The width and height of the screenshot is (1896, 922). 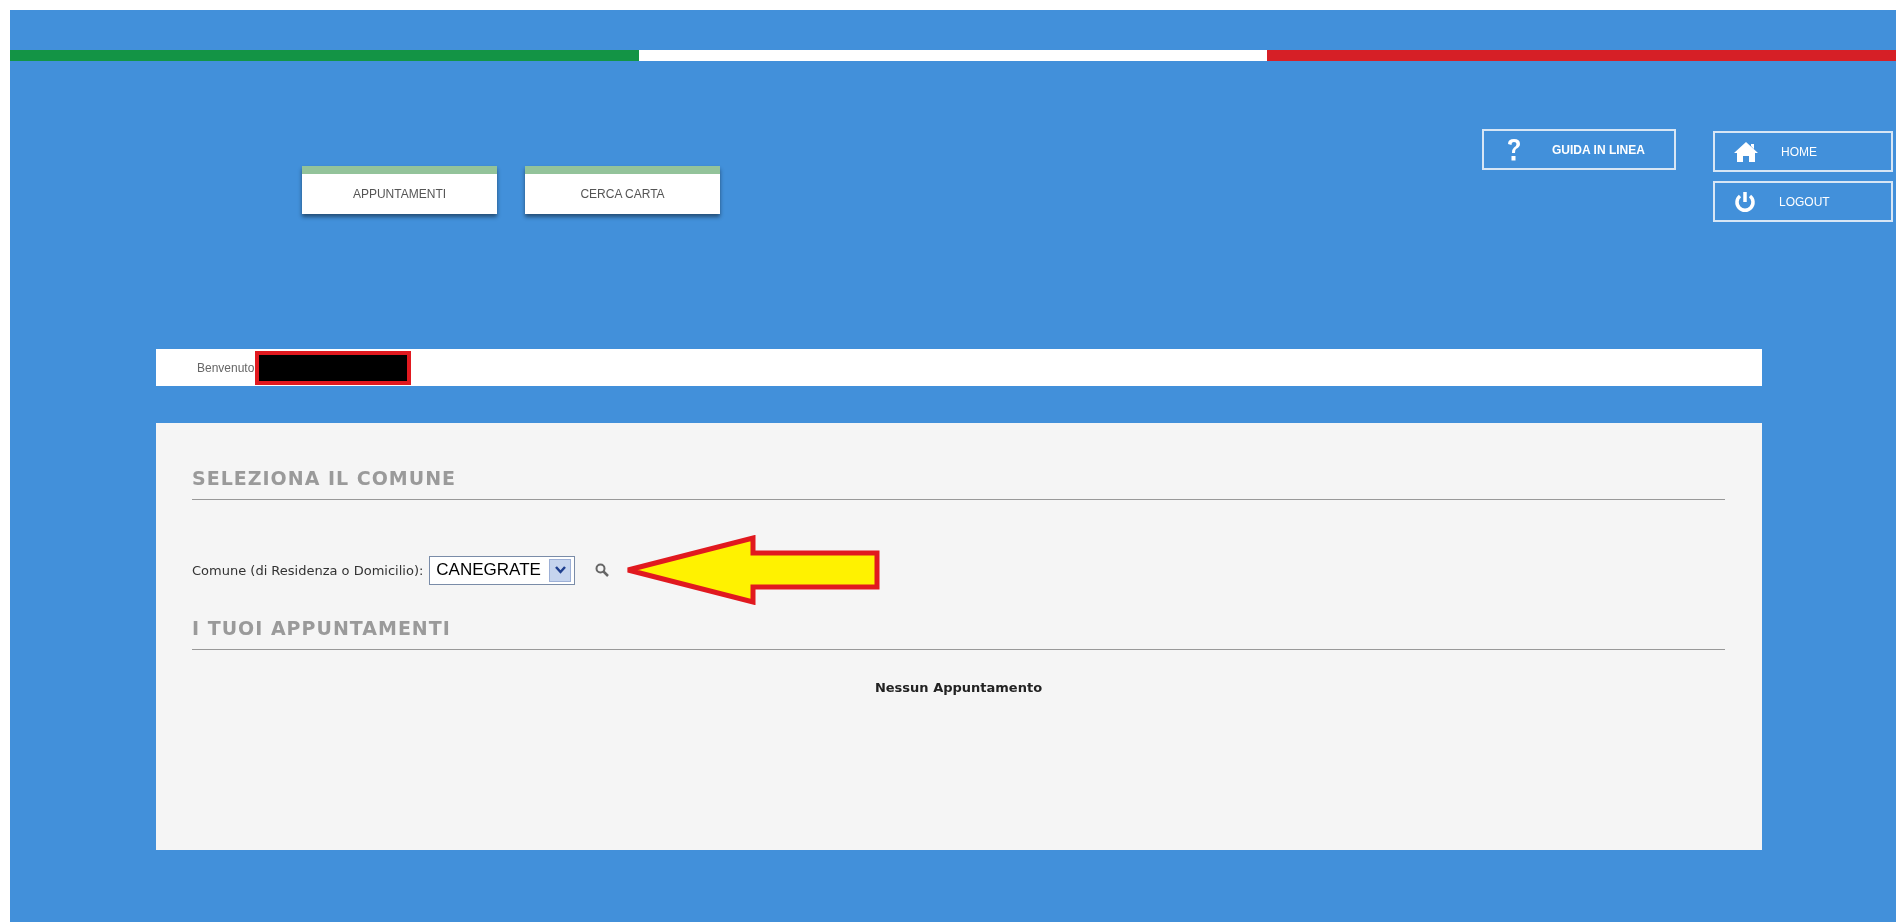 I want to click on home-icon, so click(x=1746, y=151).